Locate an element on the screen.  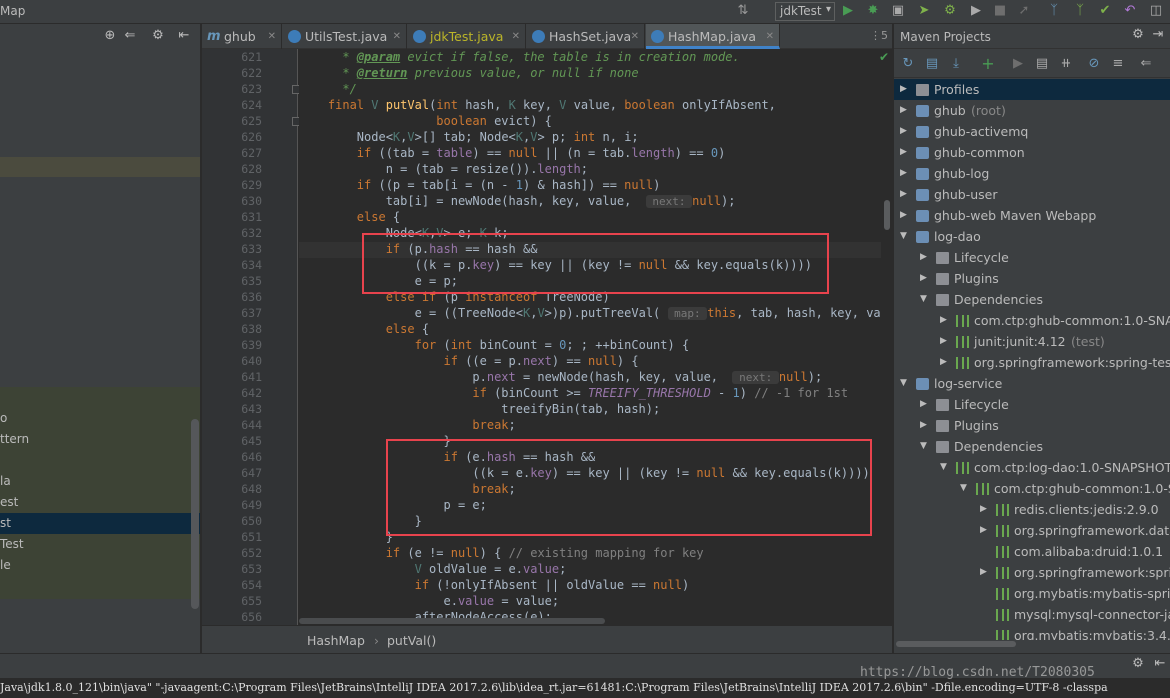
run-maven-icon: ▶ is located at coordinates (1018, 64).